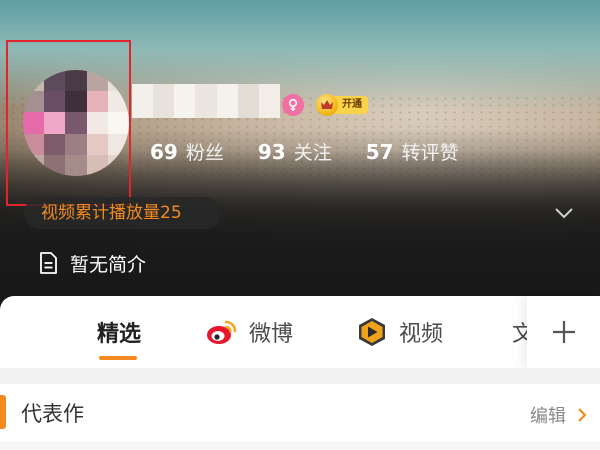 The height and width of the screenshot is (450, 600). Describe the element at coordinates (327, 105) in the screenshot. I see `vip-crown-icon` at that location.